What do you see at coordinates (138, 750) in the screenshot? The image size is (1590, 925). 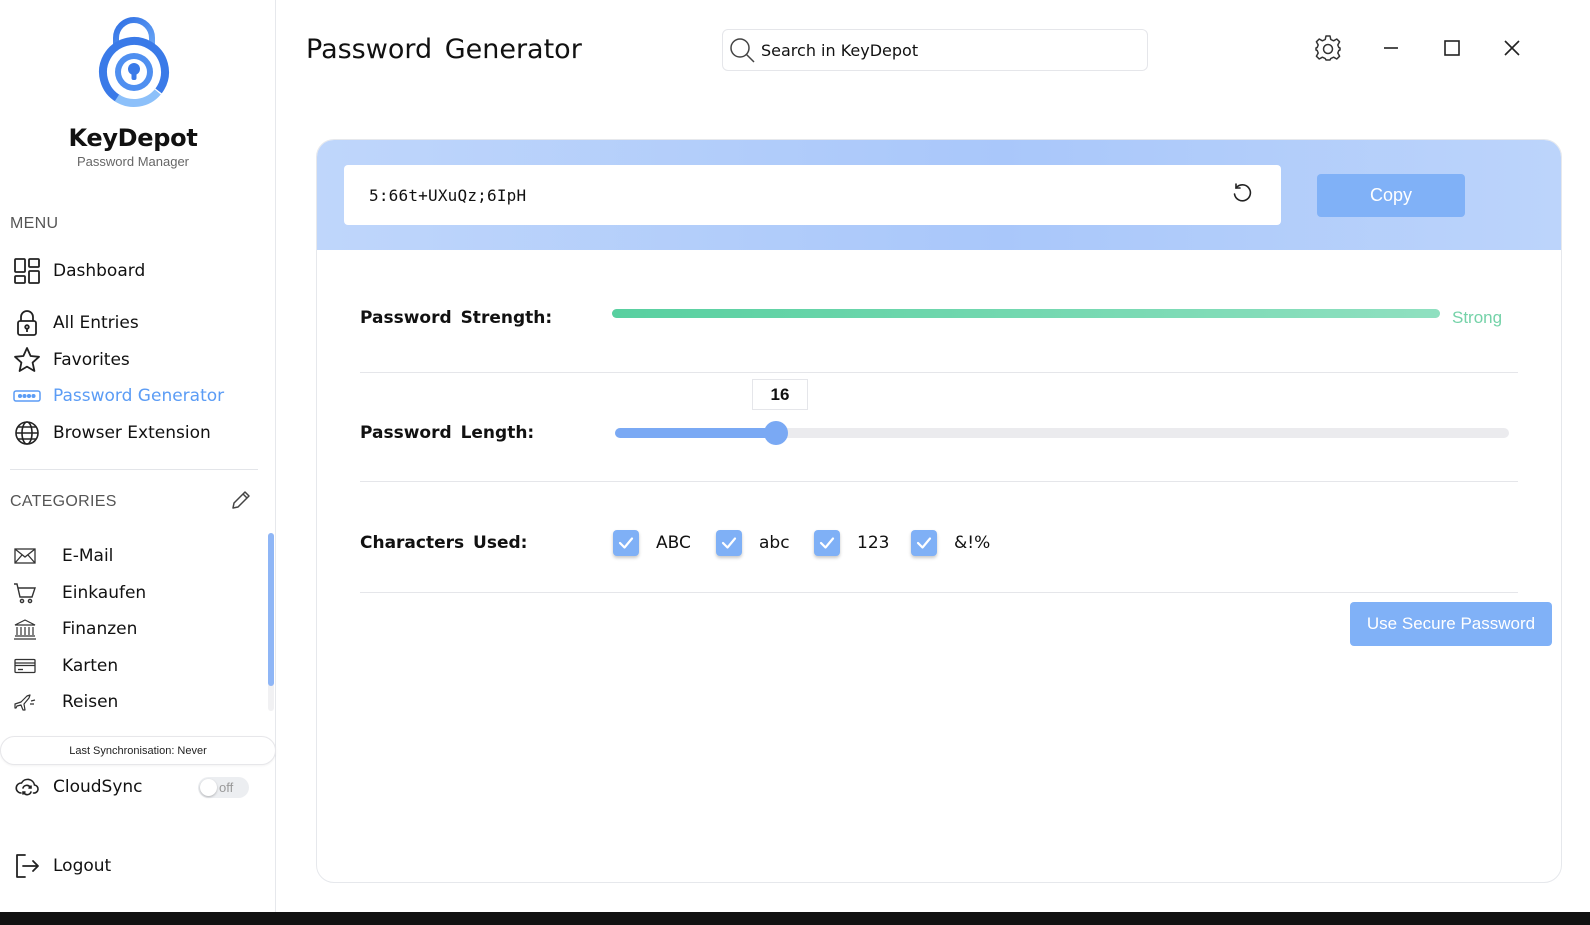 I see `sync-status: Last Synchronisation: Never` at bounding box center [138, 750].